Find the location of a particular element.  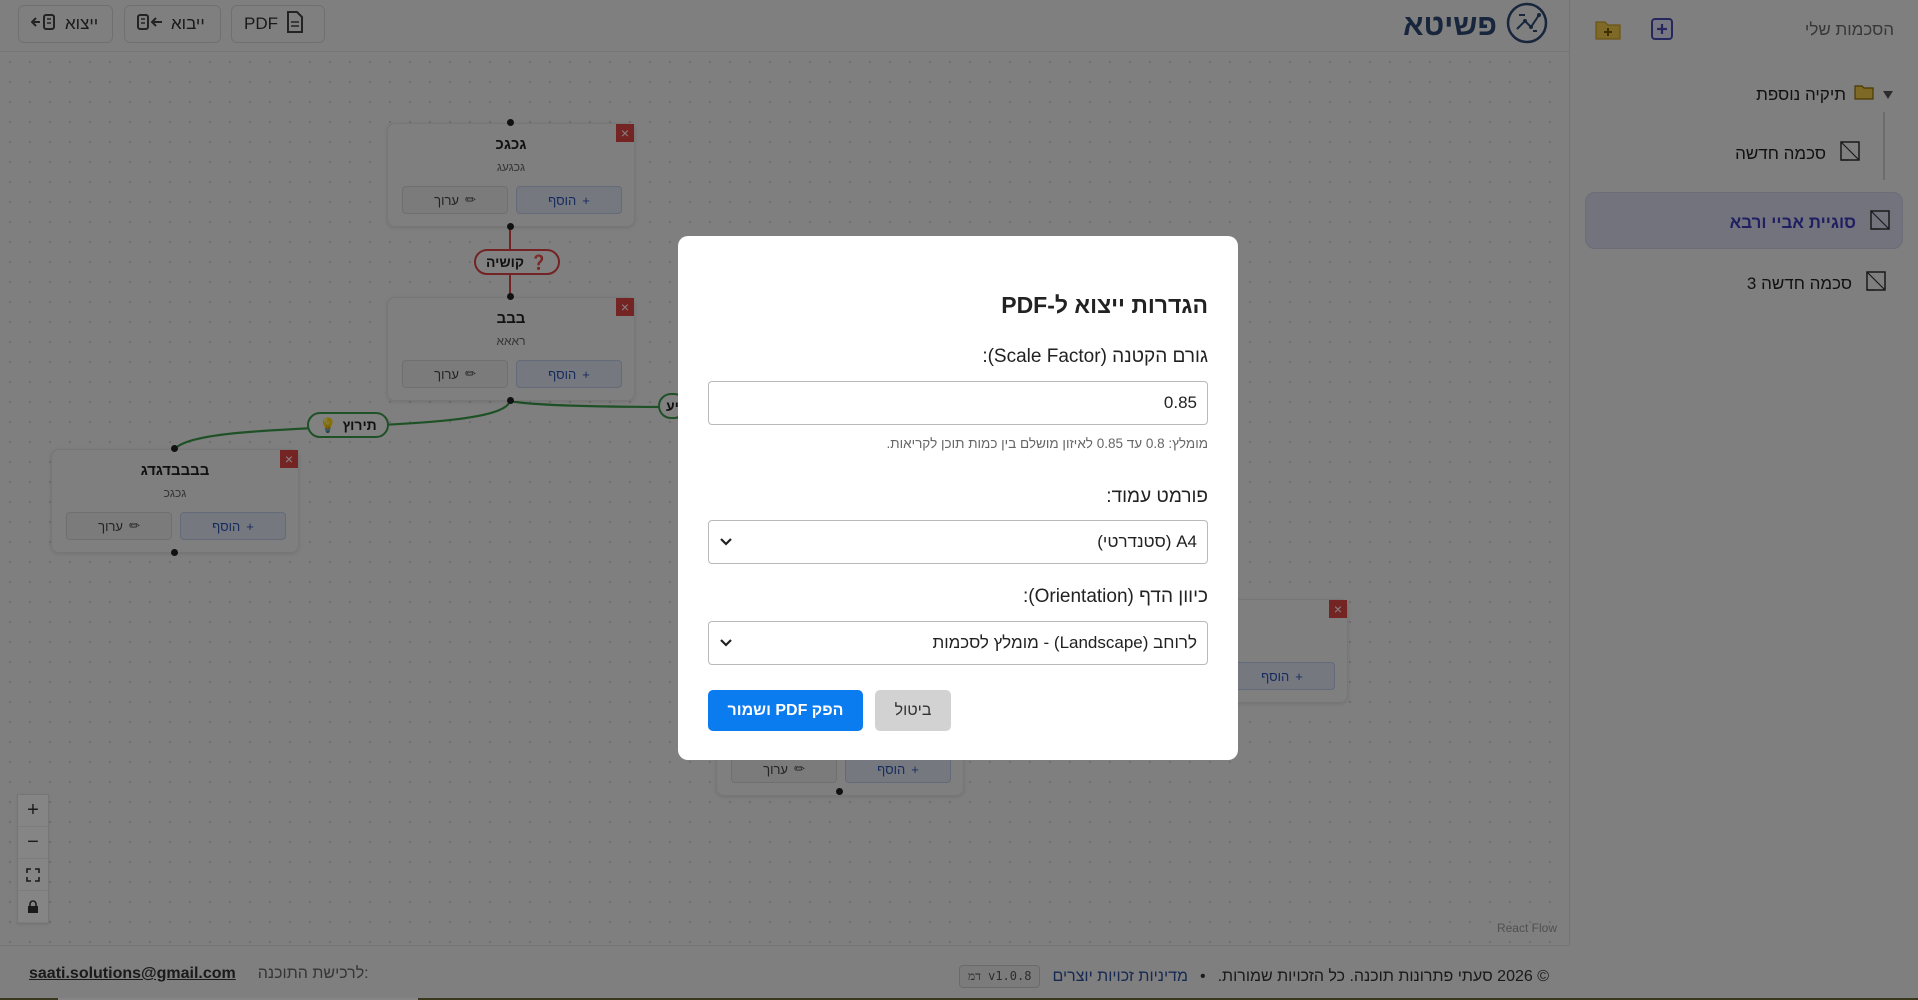

orientation-value: לרוחב (Landscape) - מומלץ לסכמות is located at coordinates (1064, 642).